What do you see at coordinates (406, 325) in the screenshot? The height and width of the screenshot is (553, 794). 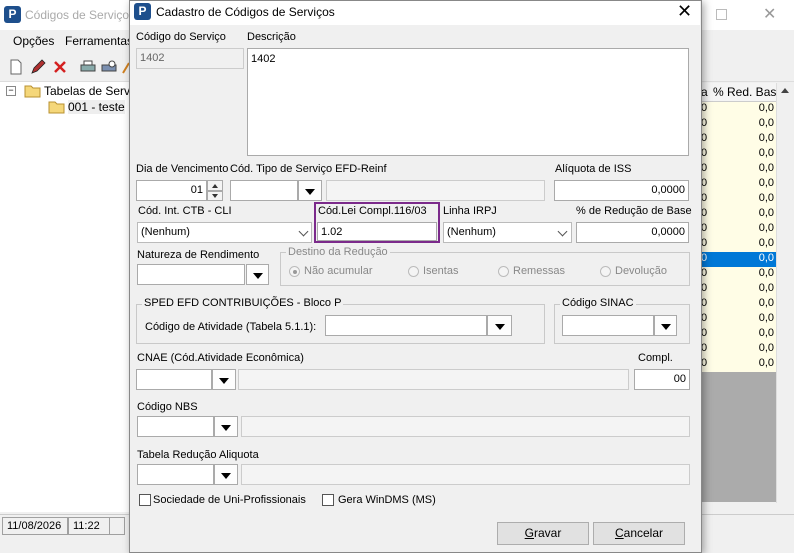 I see `atividade-field` at bounding box center [406, 325].